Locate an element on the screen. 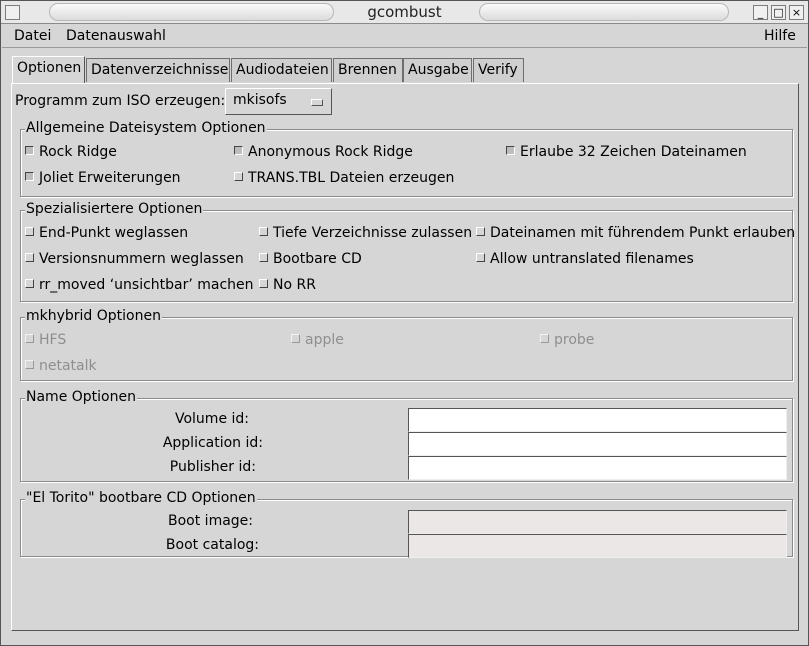 This screenshot has height=646, width=809. deep-directories-checkbox: Tiefe Verzeichnisse zulassen is located at coordinates (365, 233).